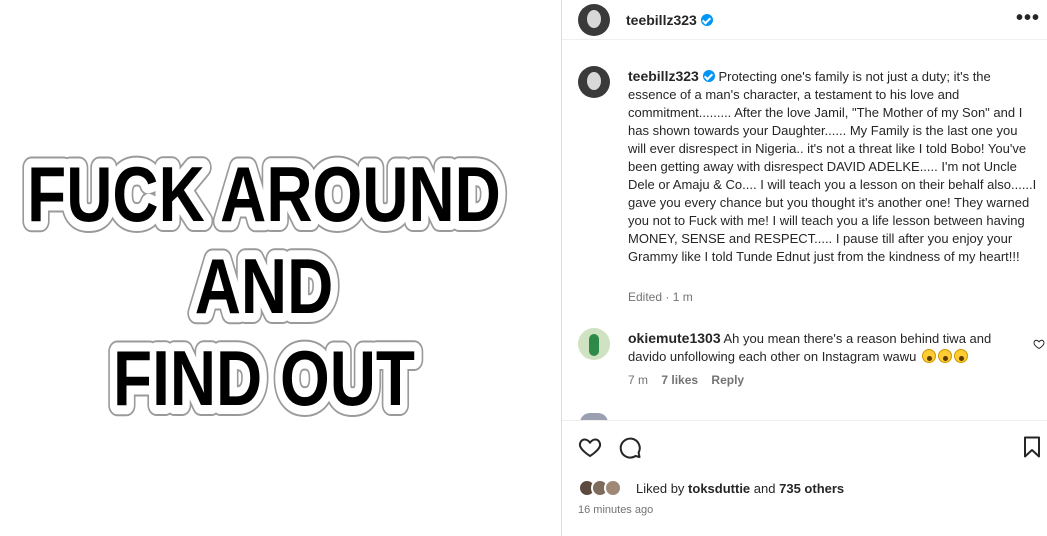 Image resolution: width=1047 pixels, height=536 pixels. What do you see at coordinates (674, 338) in the screenshot?
I see `comment-username: okiemute1303` at bounding box center [674, 338].